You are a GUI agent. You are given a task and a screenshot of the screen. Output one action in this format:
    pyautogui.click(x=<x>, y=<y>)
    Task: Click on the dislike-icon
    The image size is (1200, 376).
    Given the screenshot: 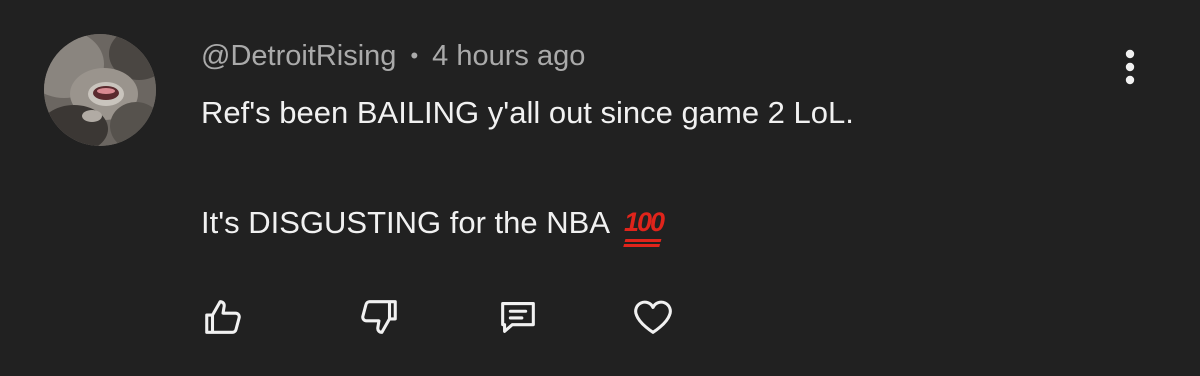 What is the action you would take?
    pyautogui.click(x=379, y=317)
    